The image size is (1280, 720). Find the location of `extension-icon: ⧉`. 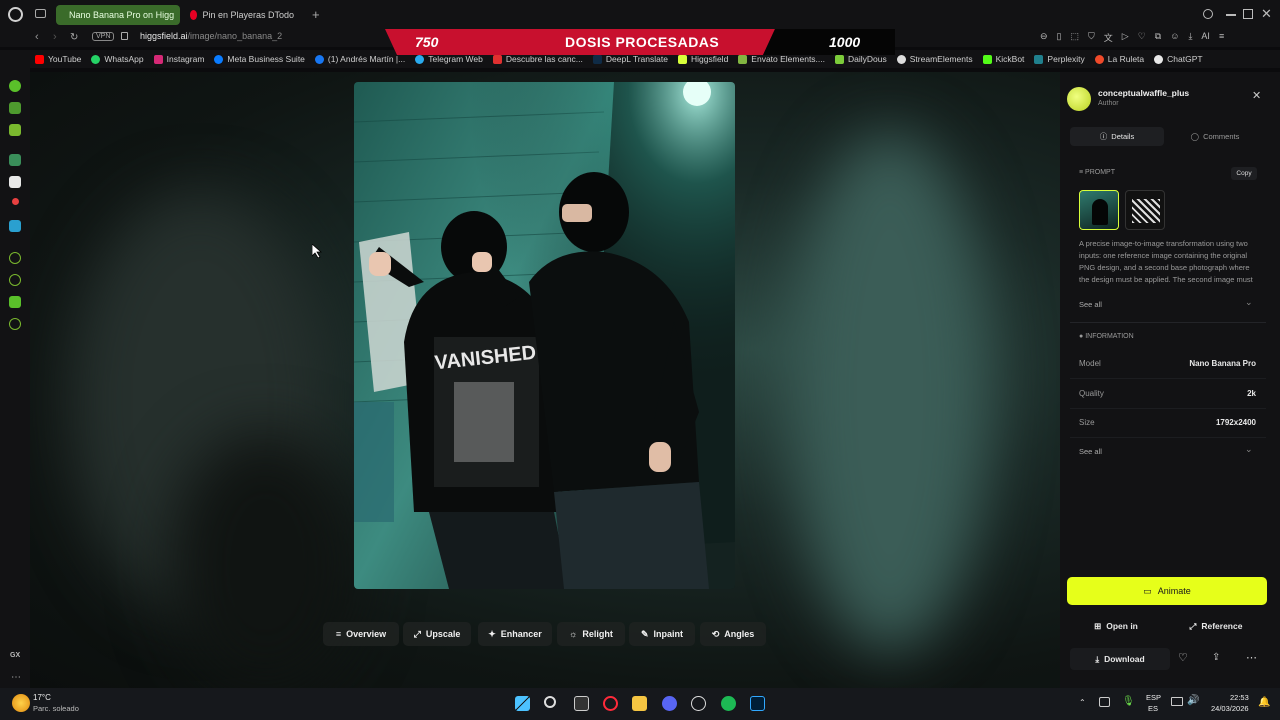

extension-icon: ⧉ is located at coordinates (1158, 37).